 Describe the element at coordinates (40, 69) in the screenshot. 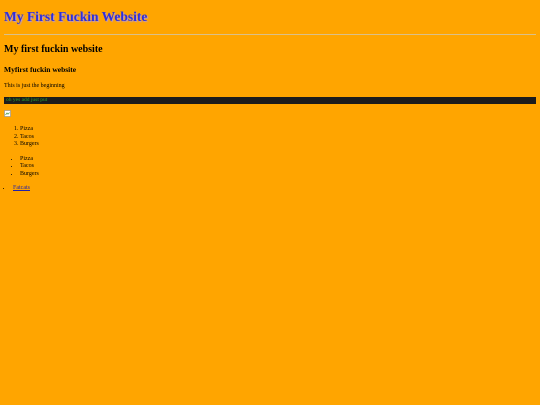

I see `sub-heading: Myfirst fuckin website` at that location.